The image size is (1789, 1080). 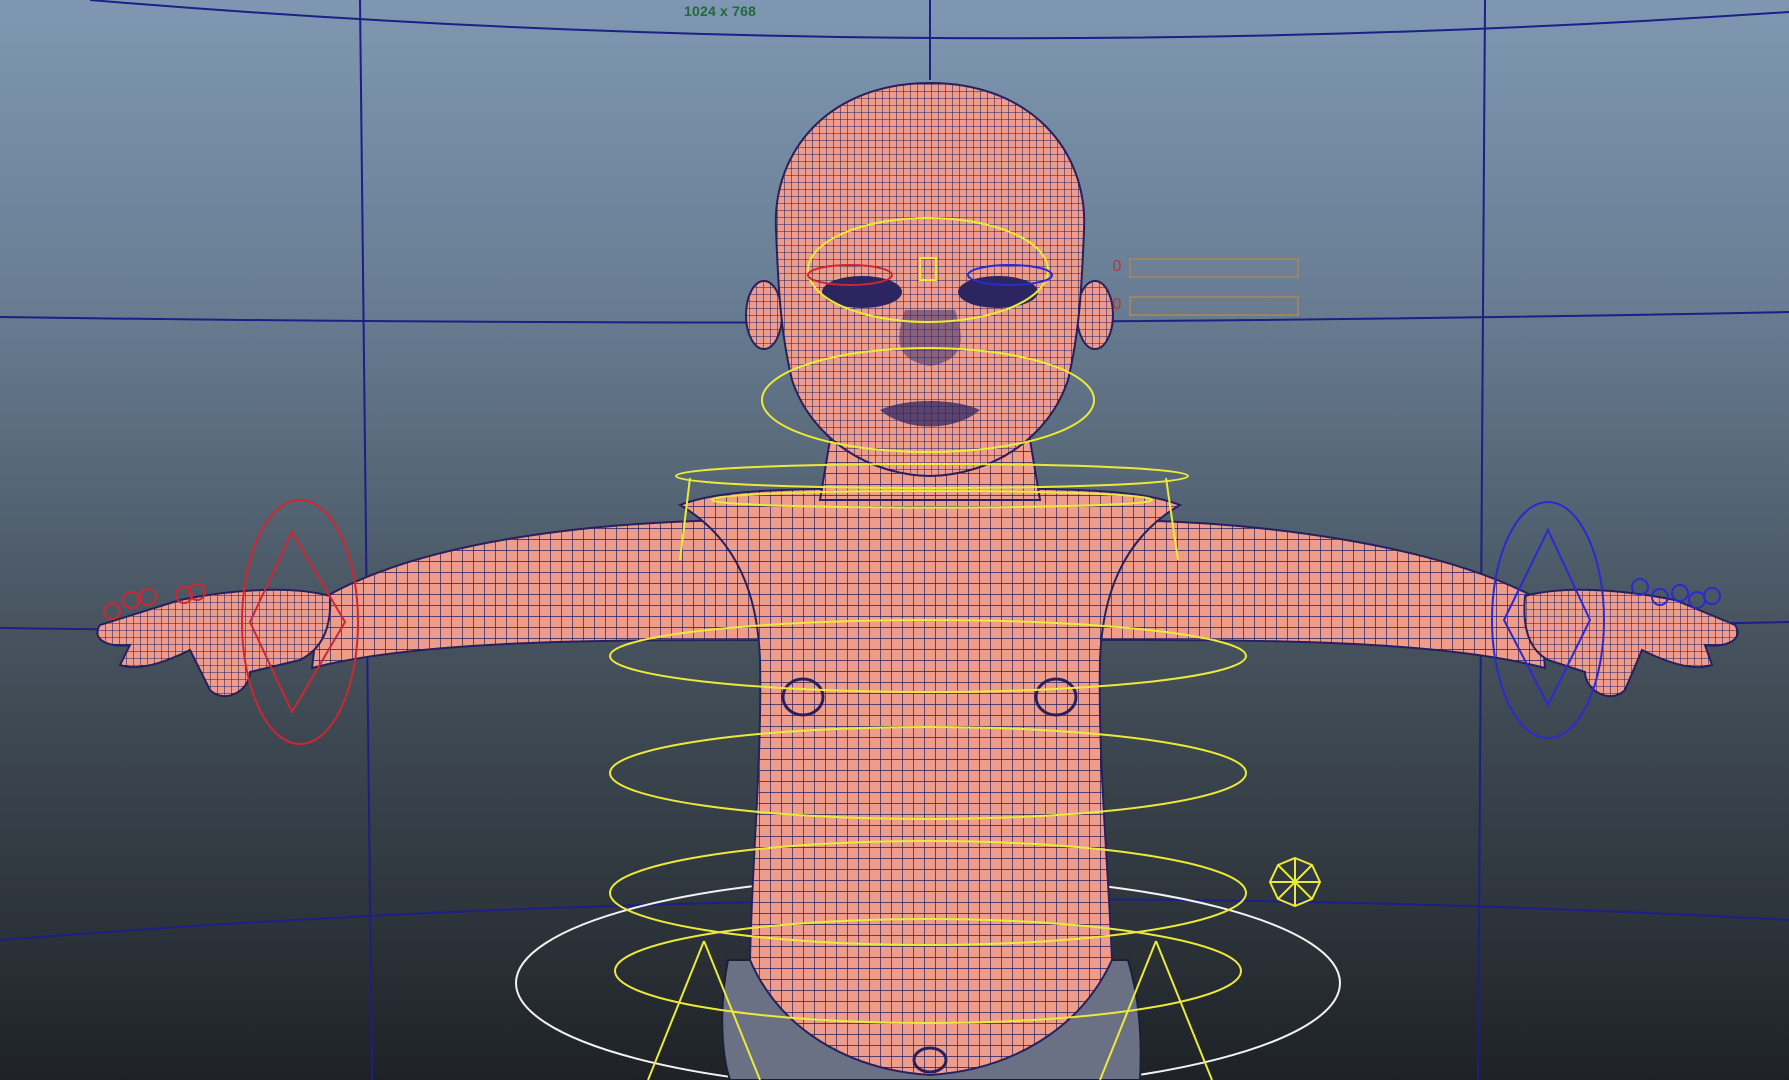 What do you see at coordinates (1295, 882) in the screenshot?
I see `world-locator-icon` at bounding box center [1295, 882].